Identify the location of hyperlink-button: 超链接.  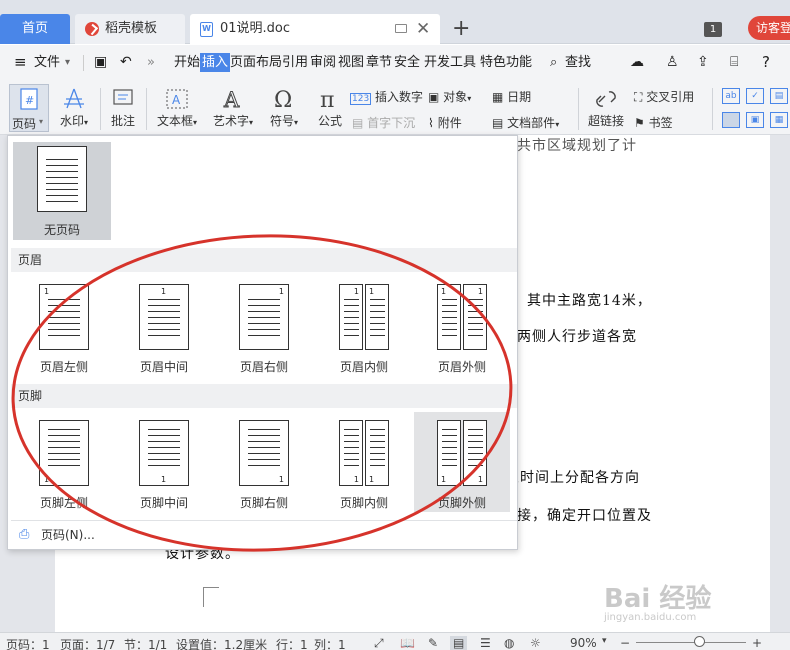
(606, 107).